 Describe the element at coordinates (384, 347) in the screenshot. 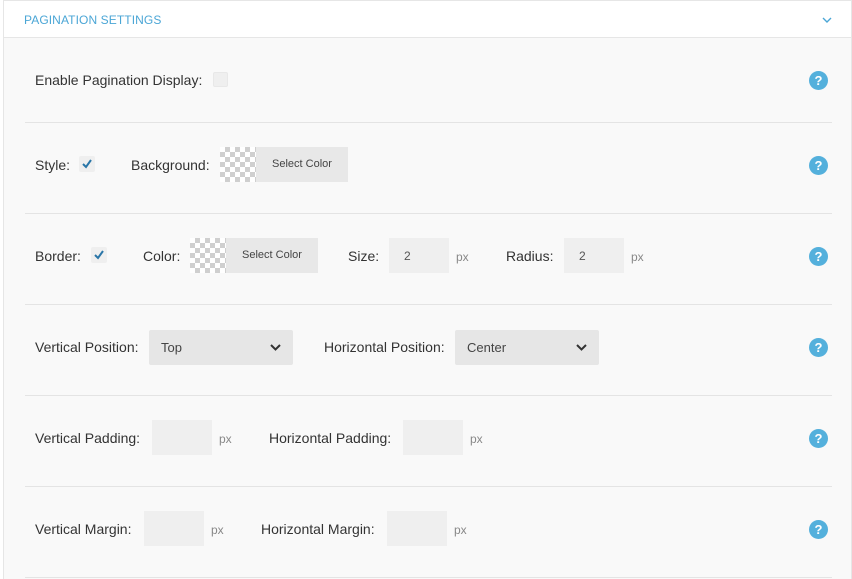

I see `horizontal-position-label: Horizontal Position:` at that location.